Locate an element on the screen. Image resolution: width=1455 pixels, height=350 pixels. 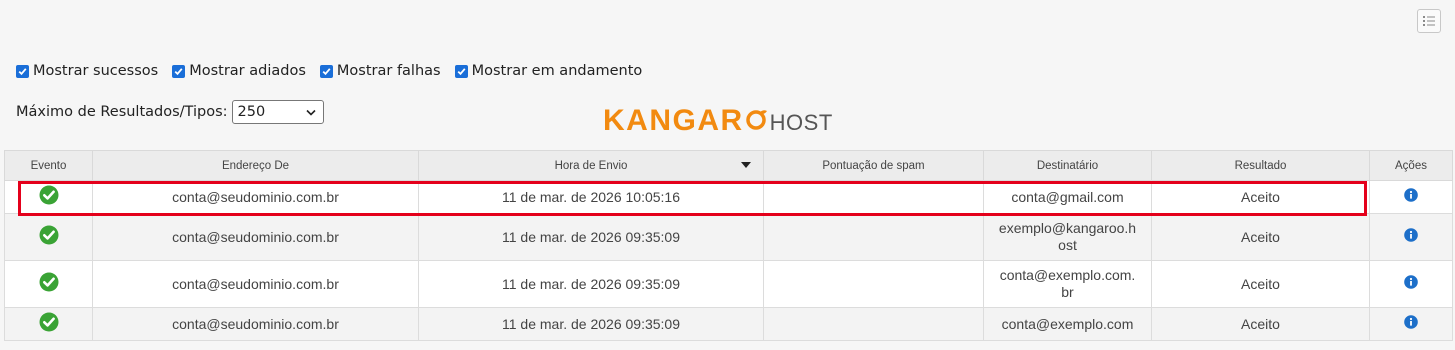
header-hora-de-envio: Hora de Envio is located at coordinates (591, 165).